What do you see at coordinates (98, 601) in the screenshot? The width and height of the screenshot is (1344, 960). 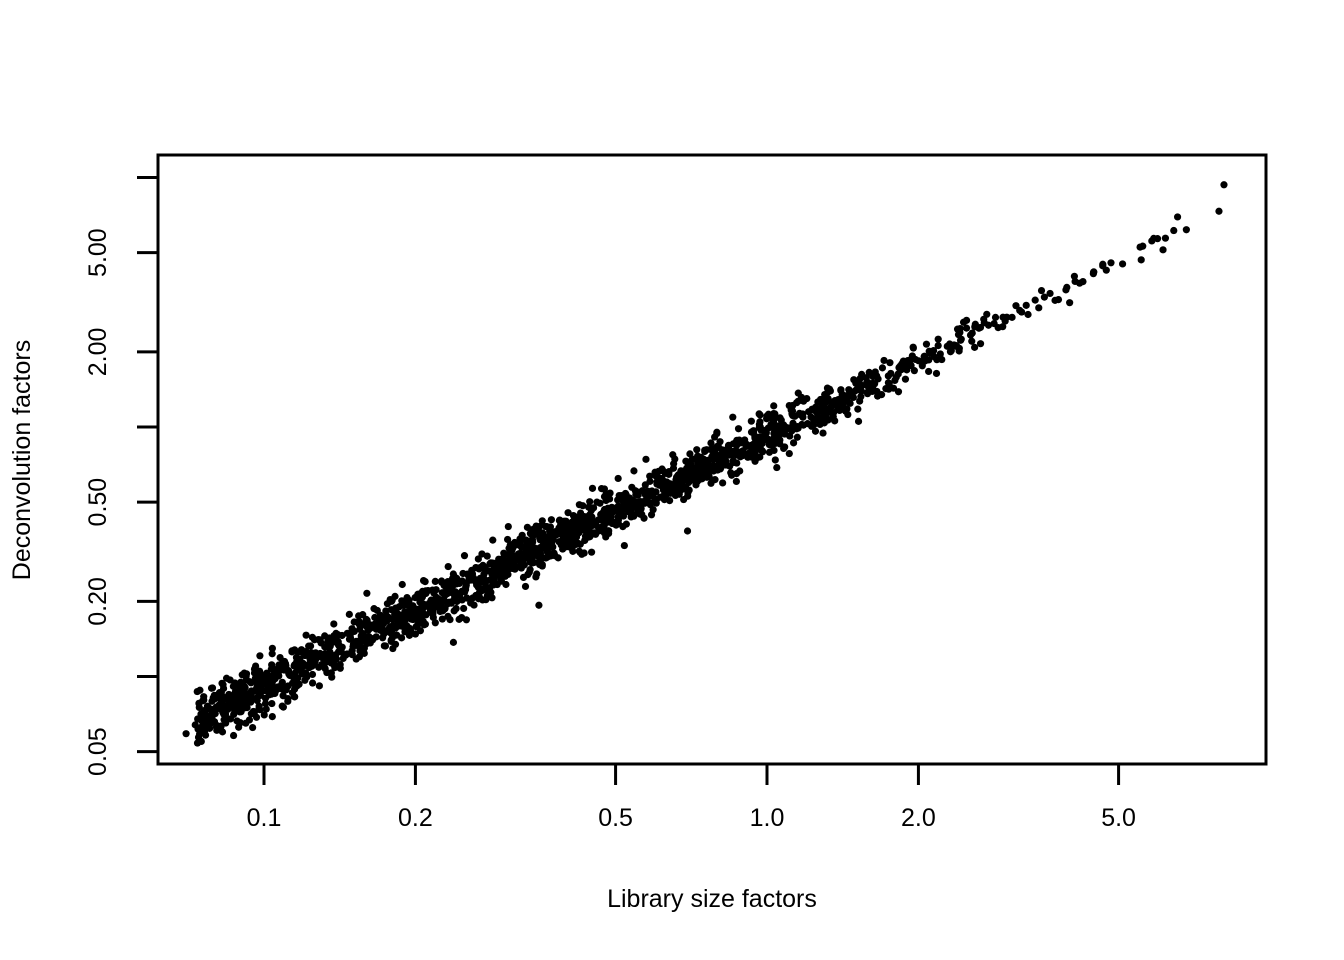 I see `y-tick-label: 0.20` at bounding box center [98, 601].